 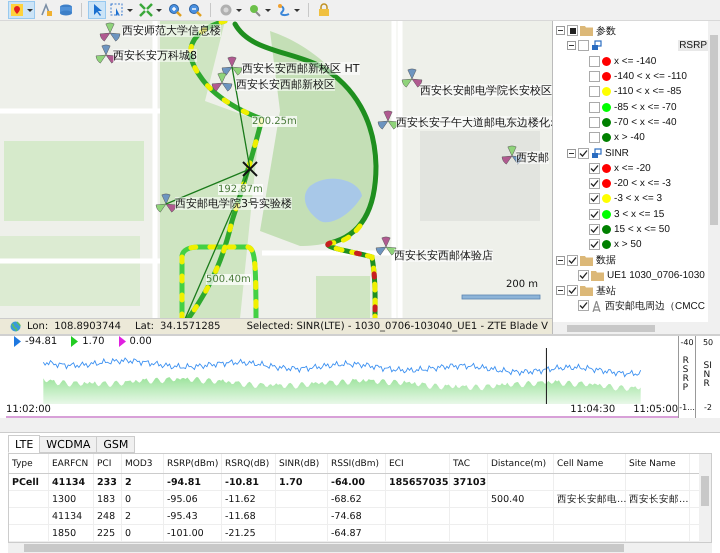 I want to click on location-marker-icon, so click(x=255, y=10).